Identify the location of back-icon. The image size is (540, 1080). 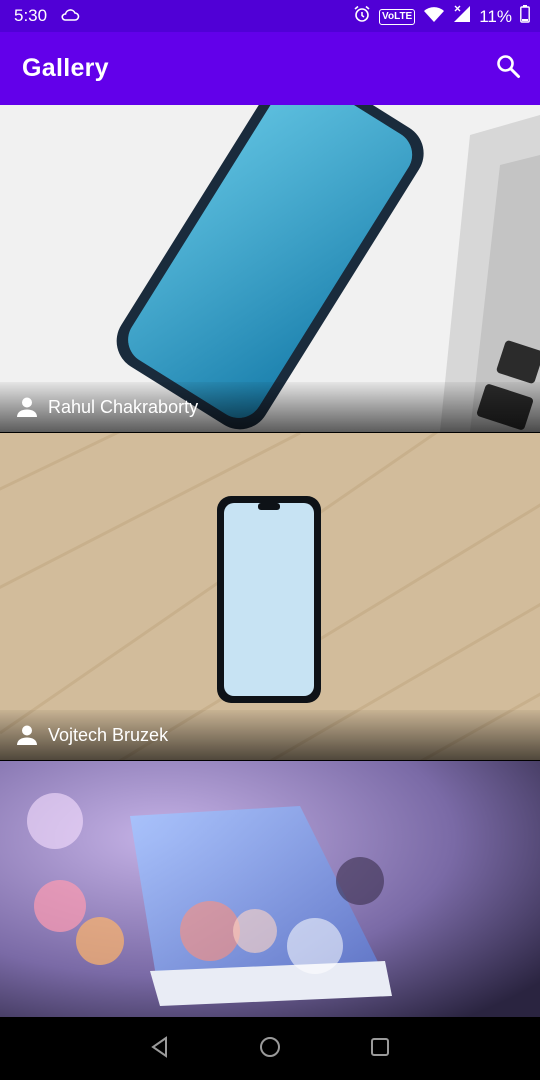
(160, 1049).